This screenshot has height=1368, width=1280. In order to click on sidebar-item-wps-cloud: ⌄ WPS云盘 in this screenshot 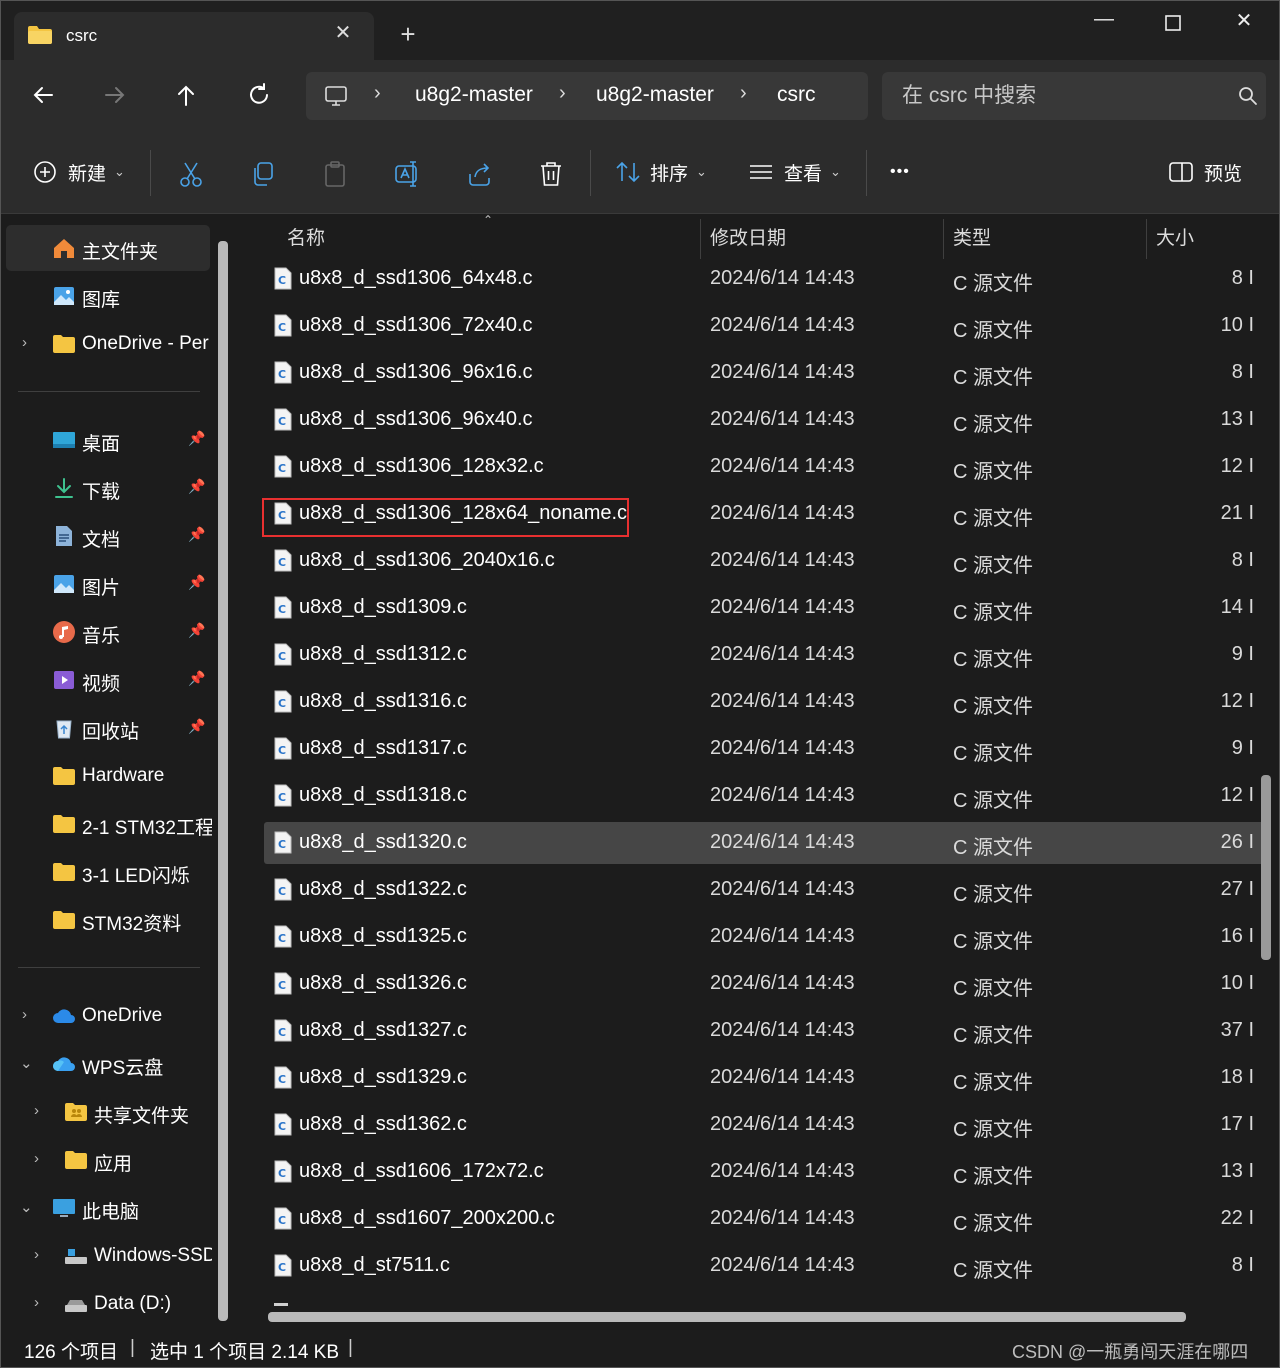, I will do `click(108, 1064)`.